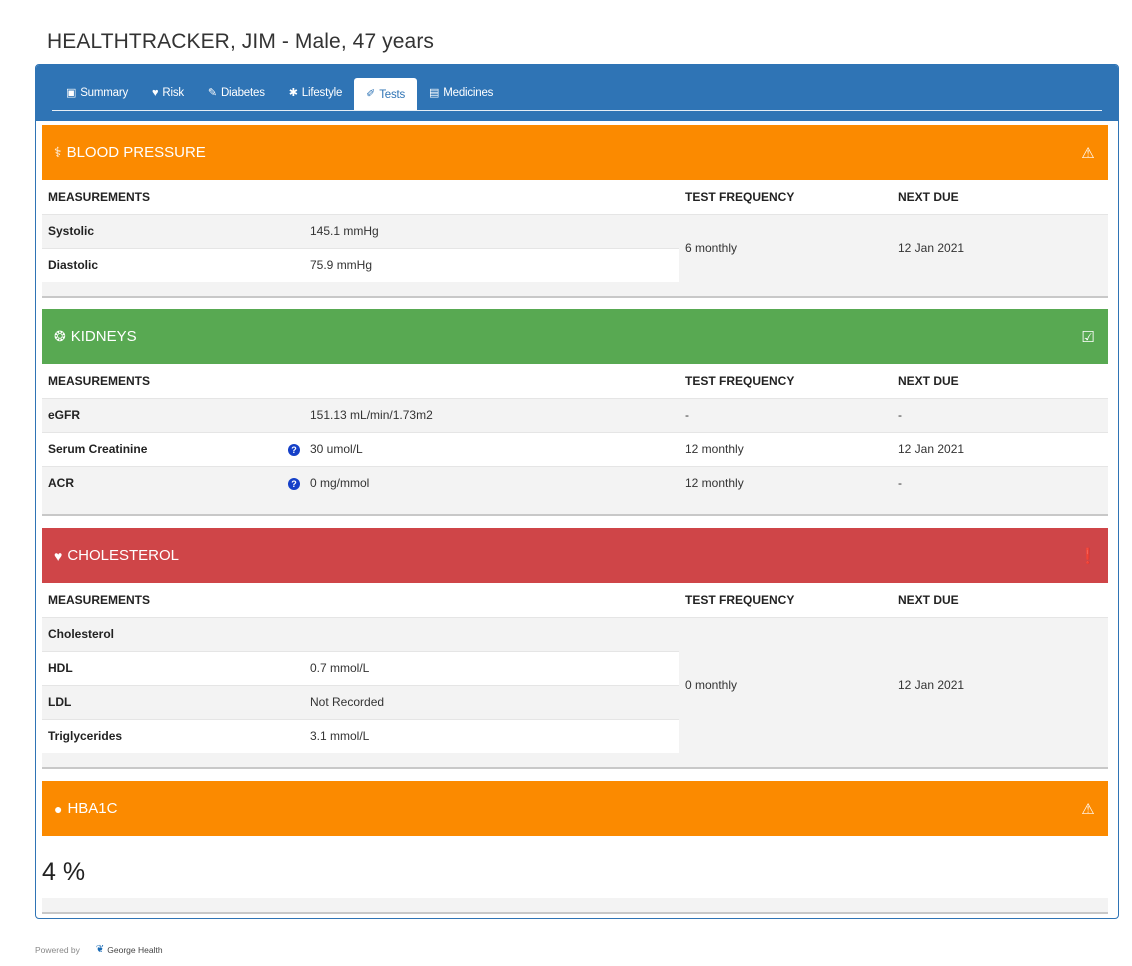  What do you see at coordinates (491, 230) in the screenshot?
I see `measurement-value: 145.1 mmHg` at bounding box center [491, 230].